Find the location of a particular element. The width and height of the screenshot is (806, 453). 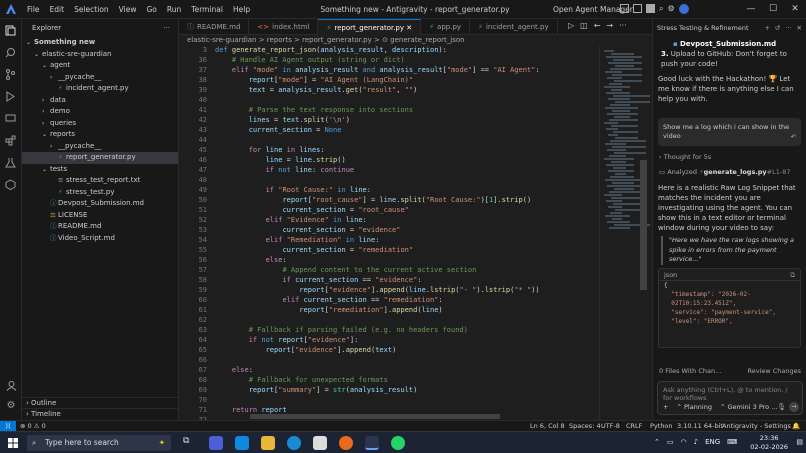

code-line: current_section = "root_cause" is located at coordinates (311, 210).